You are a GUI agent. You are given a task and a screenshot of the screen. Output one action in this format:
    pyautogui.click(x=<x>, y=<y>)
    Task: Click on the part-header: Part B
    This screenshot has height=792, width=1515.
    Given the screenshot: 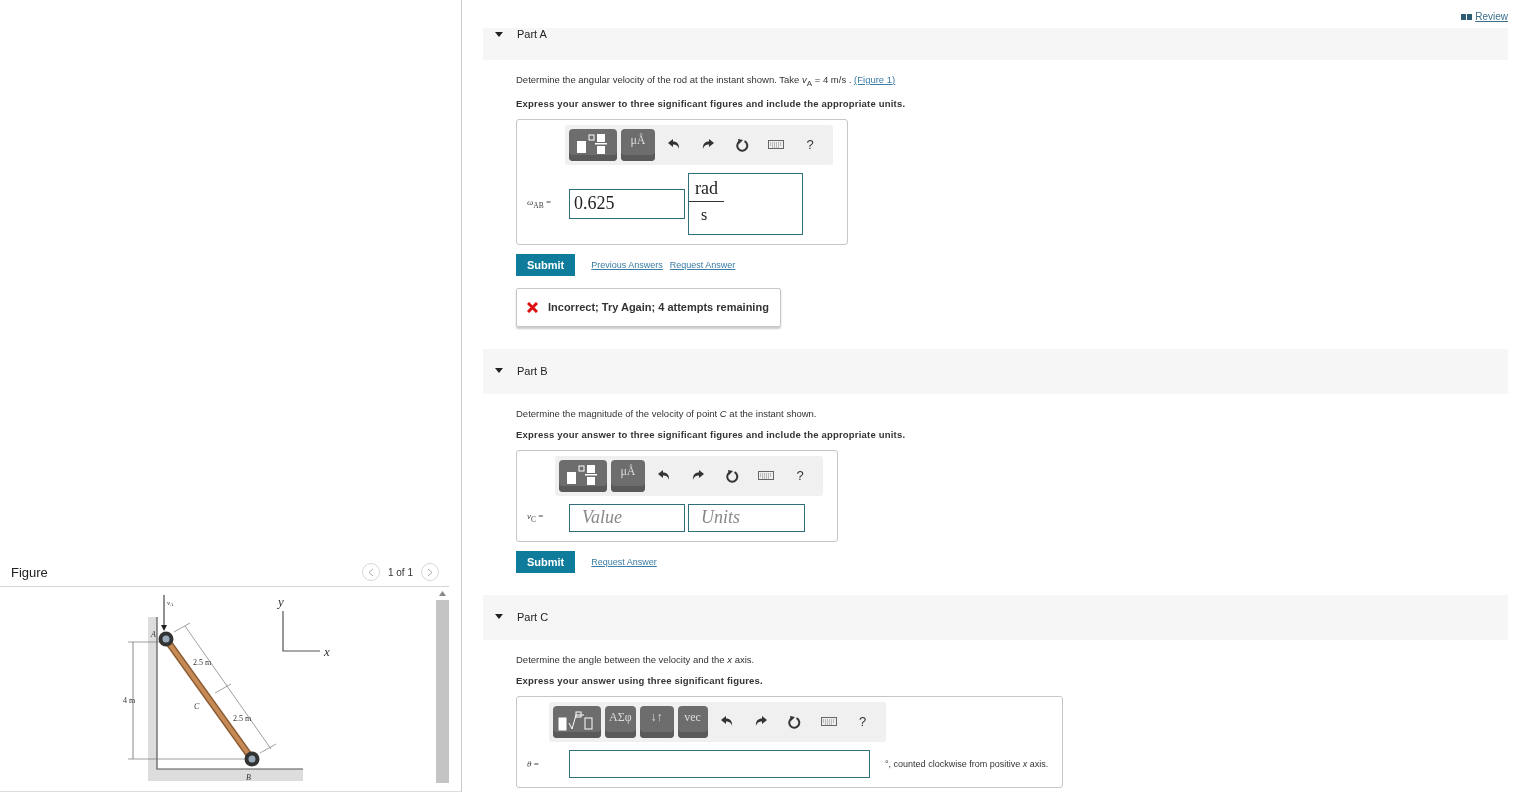 What is the action you would take?
    pyautogui.click(x=995, y=371)
    